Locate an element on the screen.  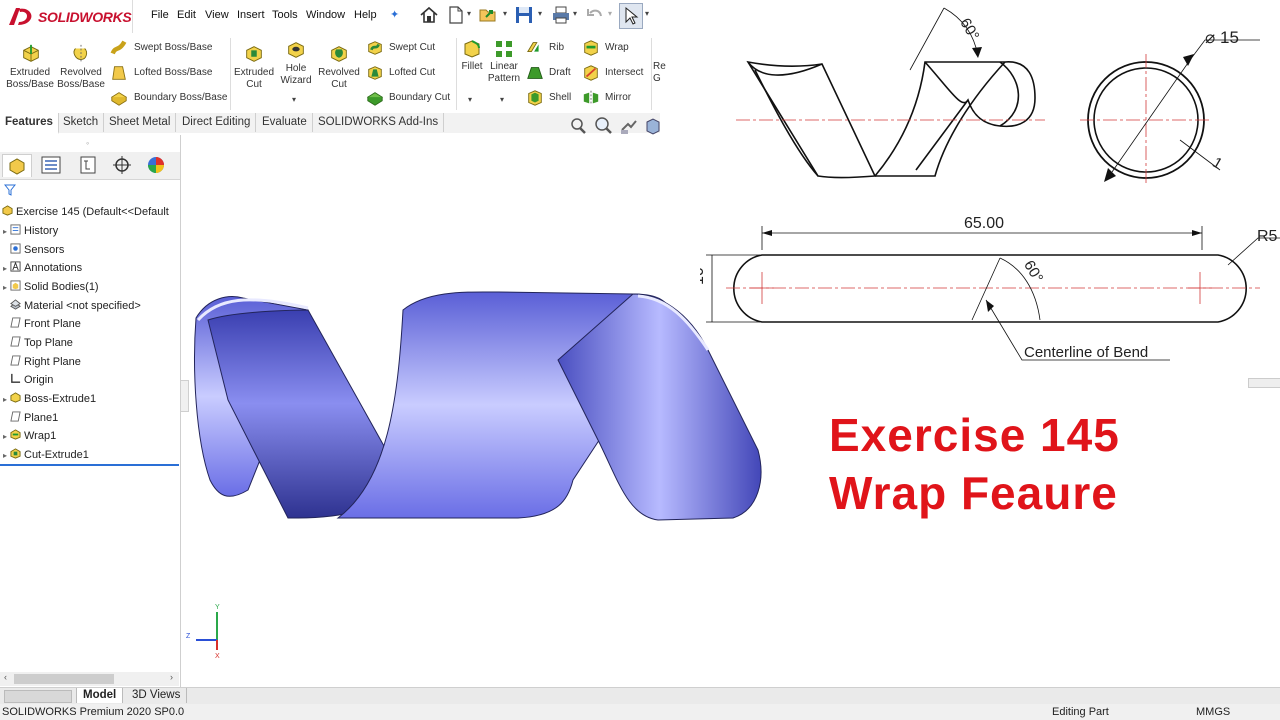
menu-edit: Edit is located at coordinates (186, 15).